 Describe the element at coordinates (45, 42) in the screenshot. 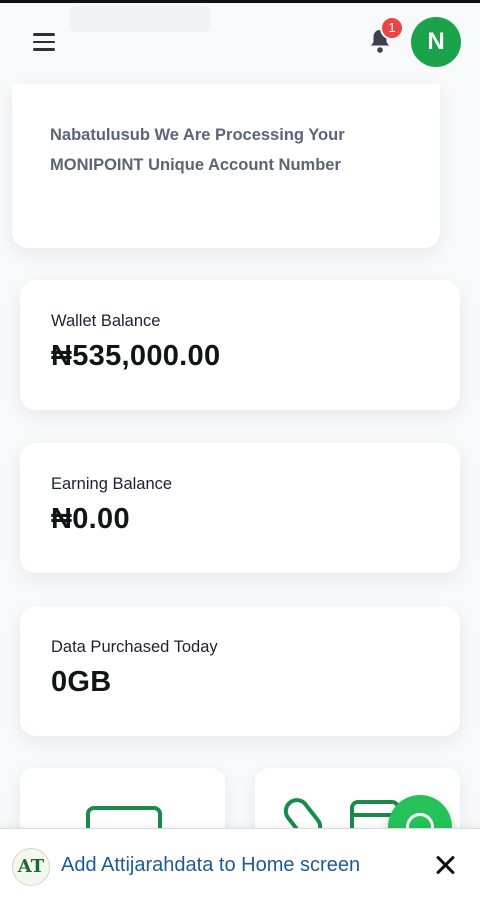

I see `hamburger-menu-icon` at that location.